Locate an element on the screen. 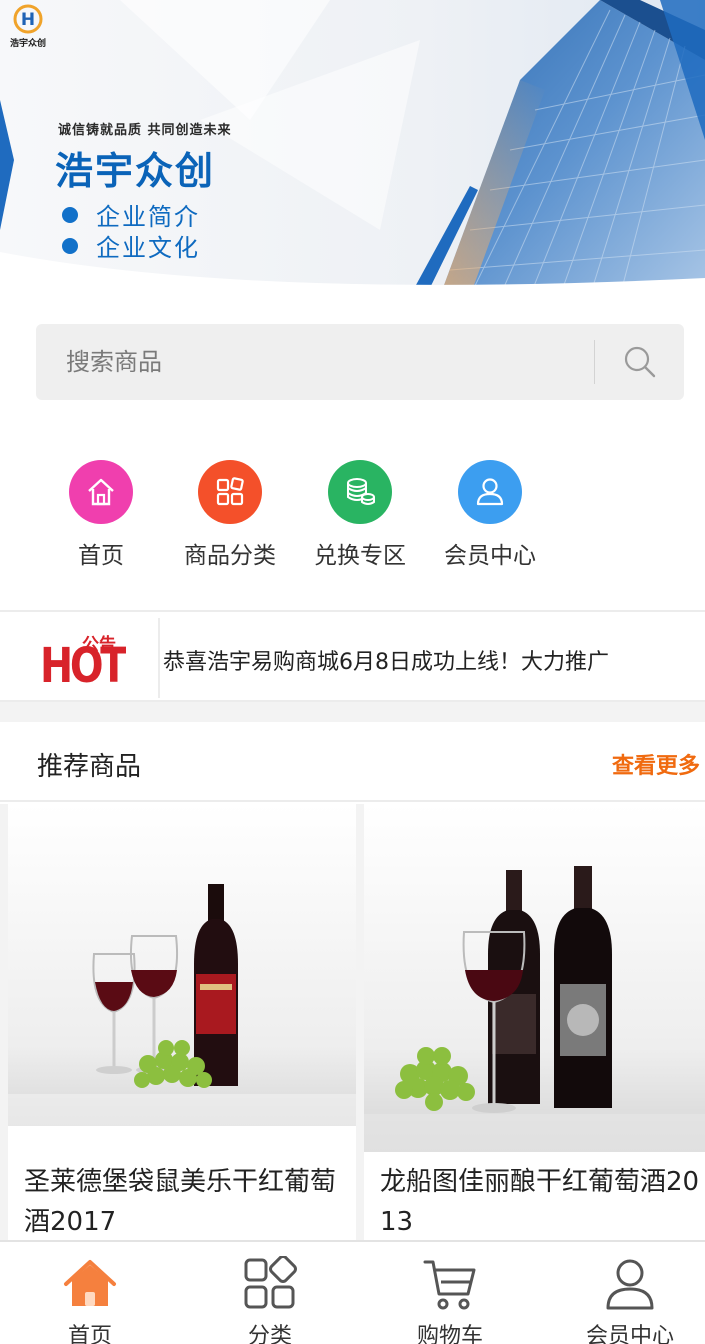 Image resolution: width=705 pixels, height=1344 pixels. logo-text: 浩宇众创 is located at coordinates (27, 44).